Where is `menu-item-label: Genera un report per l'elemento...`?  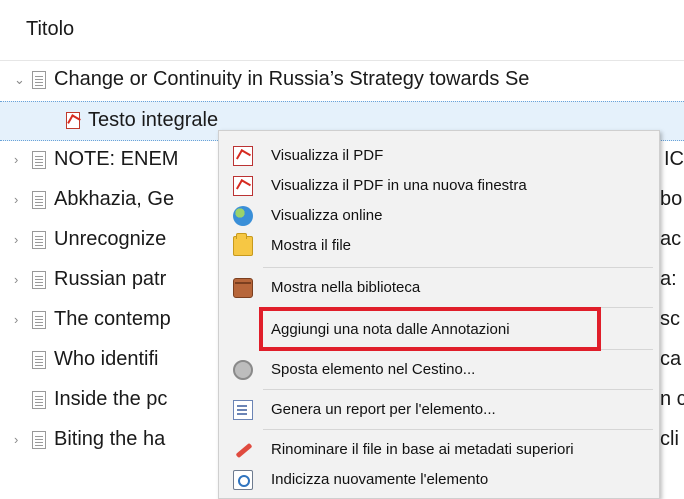
menu-item-label: Genera un report per l'elemento... is located at coordinates (383, 409).